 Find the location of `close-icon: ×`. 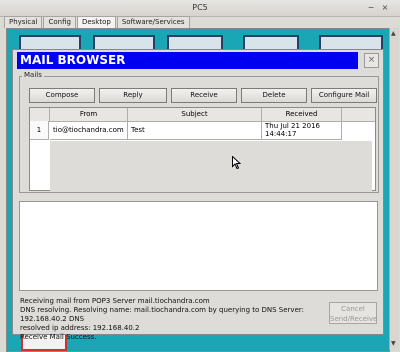

close-icon: × is located at coordinates (385, 8).